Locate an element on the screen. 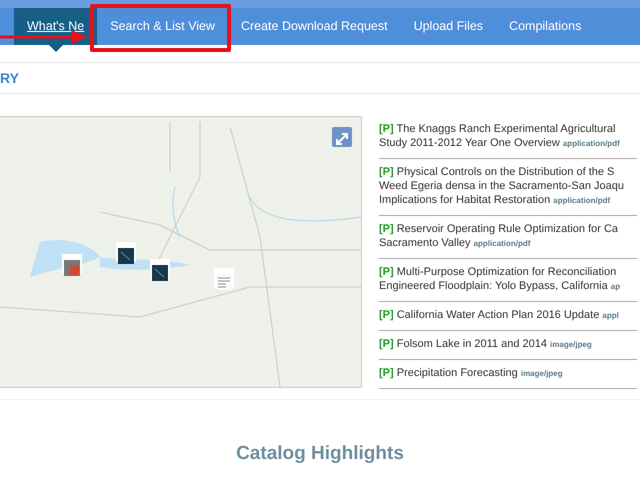 The width and height of the screenshot is (640, 480). catalog-item-link: [P] California Water Action Plan 2016 Update appl is located at coordinates (508, 316).